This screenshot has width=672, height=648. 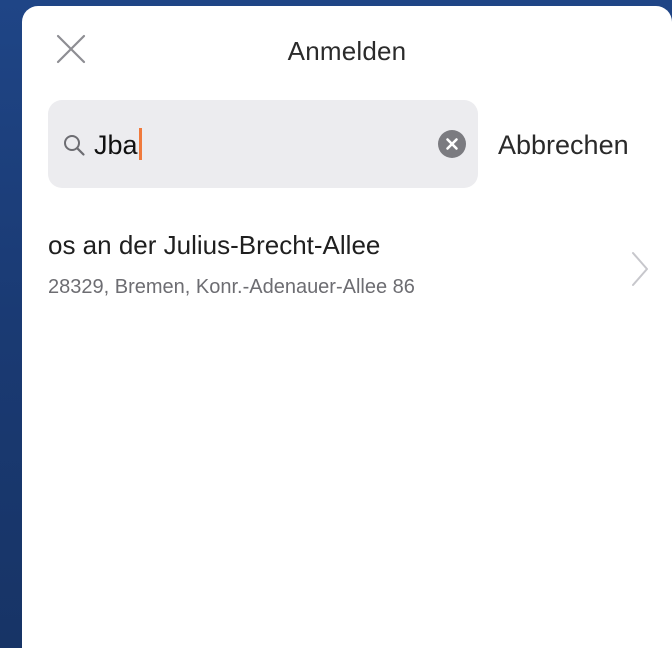 What do you see at coordinates (563, 145) in the screenshot?
I see `cancel-button: Abbrechen` at bounding box center [563, 145].